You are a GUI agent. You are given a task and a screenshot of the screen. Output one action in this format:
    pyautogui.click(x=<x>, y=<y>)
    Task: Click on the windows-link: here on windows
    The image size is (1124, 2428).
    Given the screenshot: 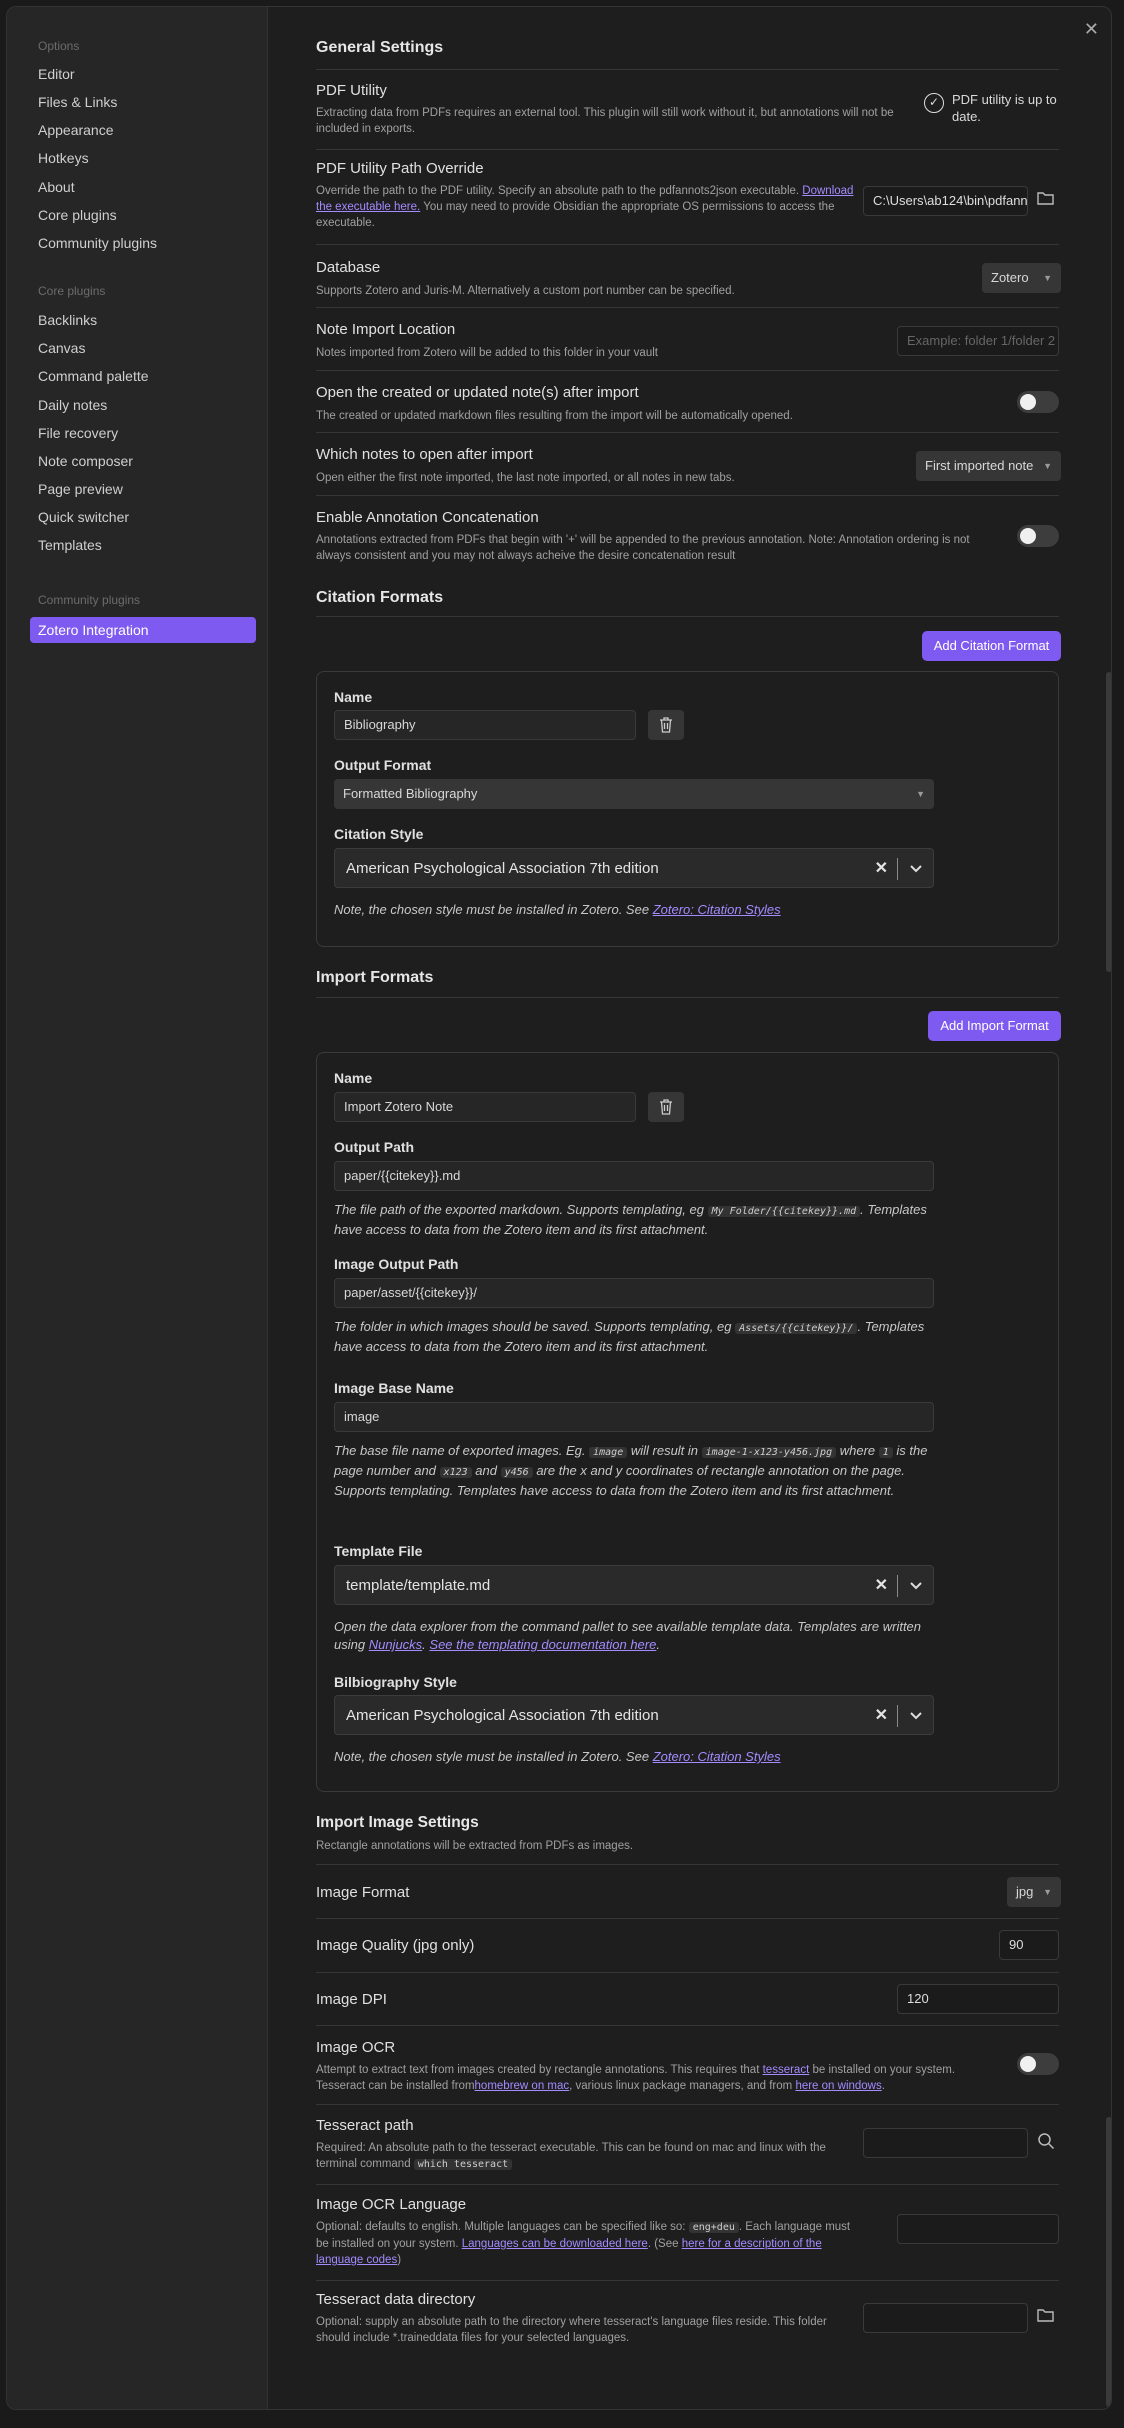 What is the action you would take?
    pyautogui.click(x=838, y=2086)
    